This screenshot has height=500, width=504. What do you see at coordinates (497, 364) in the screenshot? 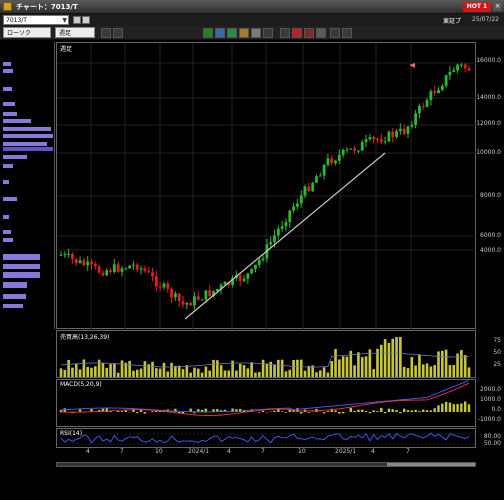
I see `volume-tick: 25` at bounding box center [497, 364].